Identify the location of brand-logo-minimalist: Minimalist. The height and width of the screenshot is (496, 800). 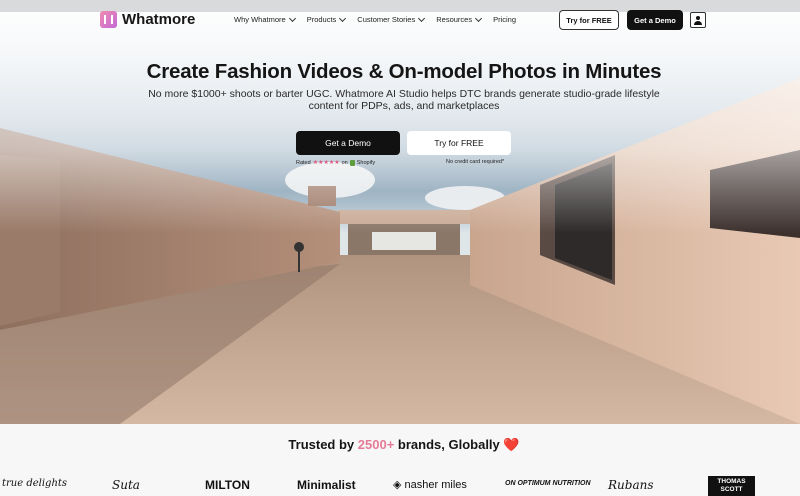
(326, 485).